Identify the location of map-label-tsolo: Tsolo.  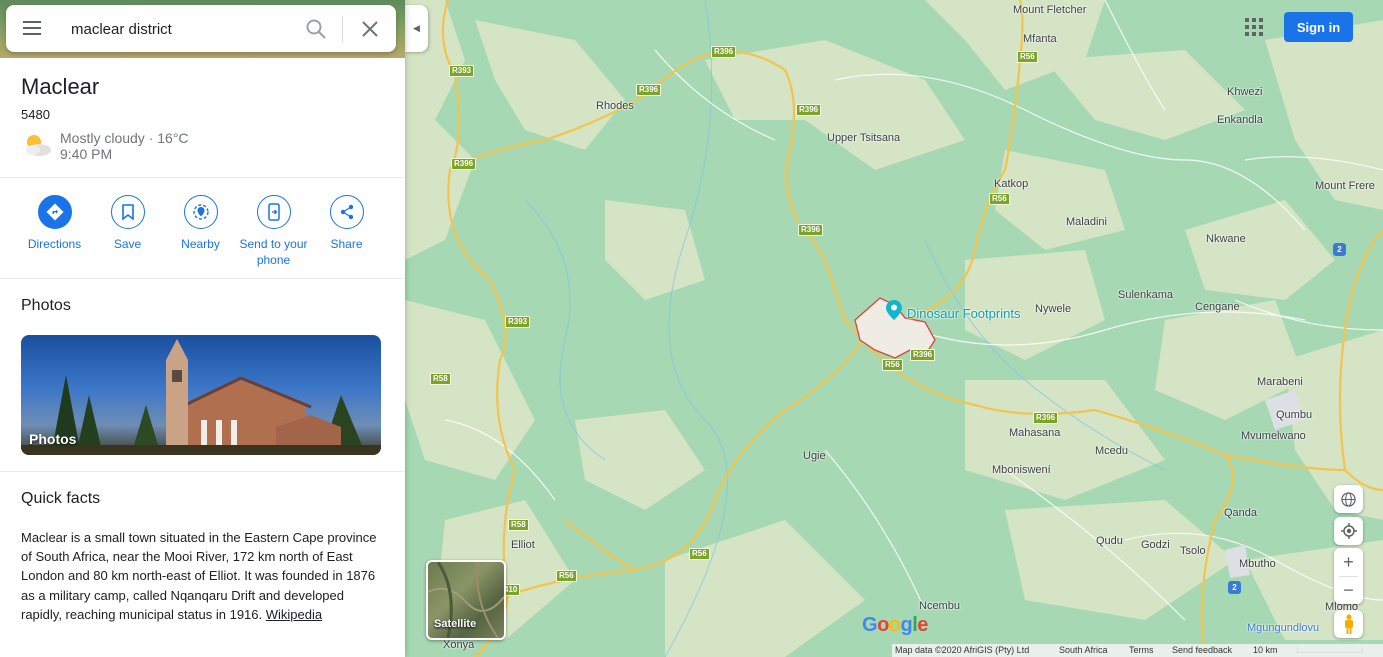
(1193, 551).